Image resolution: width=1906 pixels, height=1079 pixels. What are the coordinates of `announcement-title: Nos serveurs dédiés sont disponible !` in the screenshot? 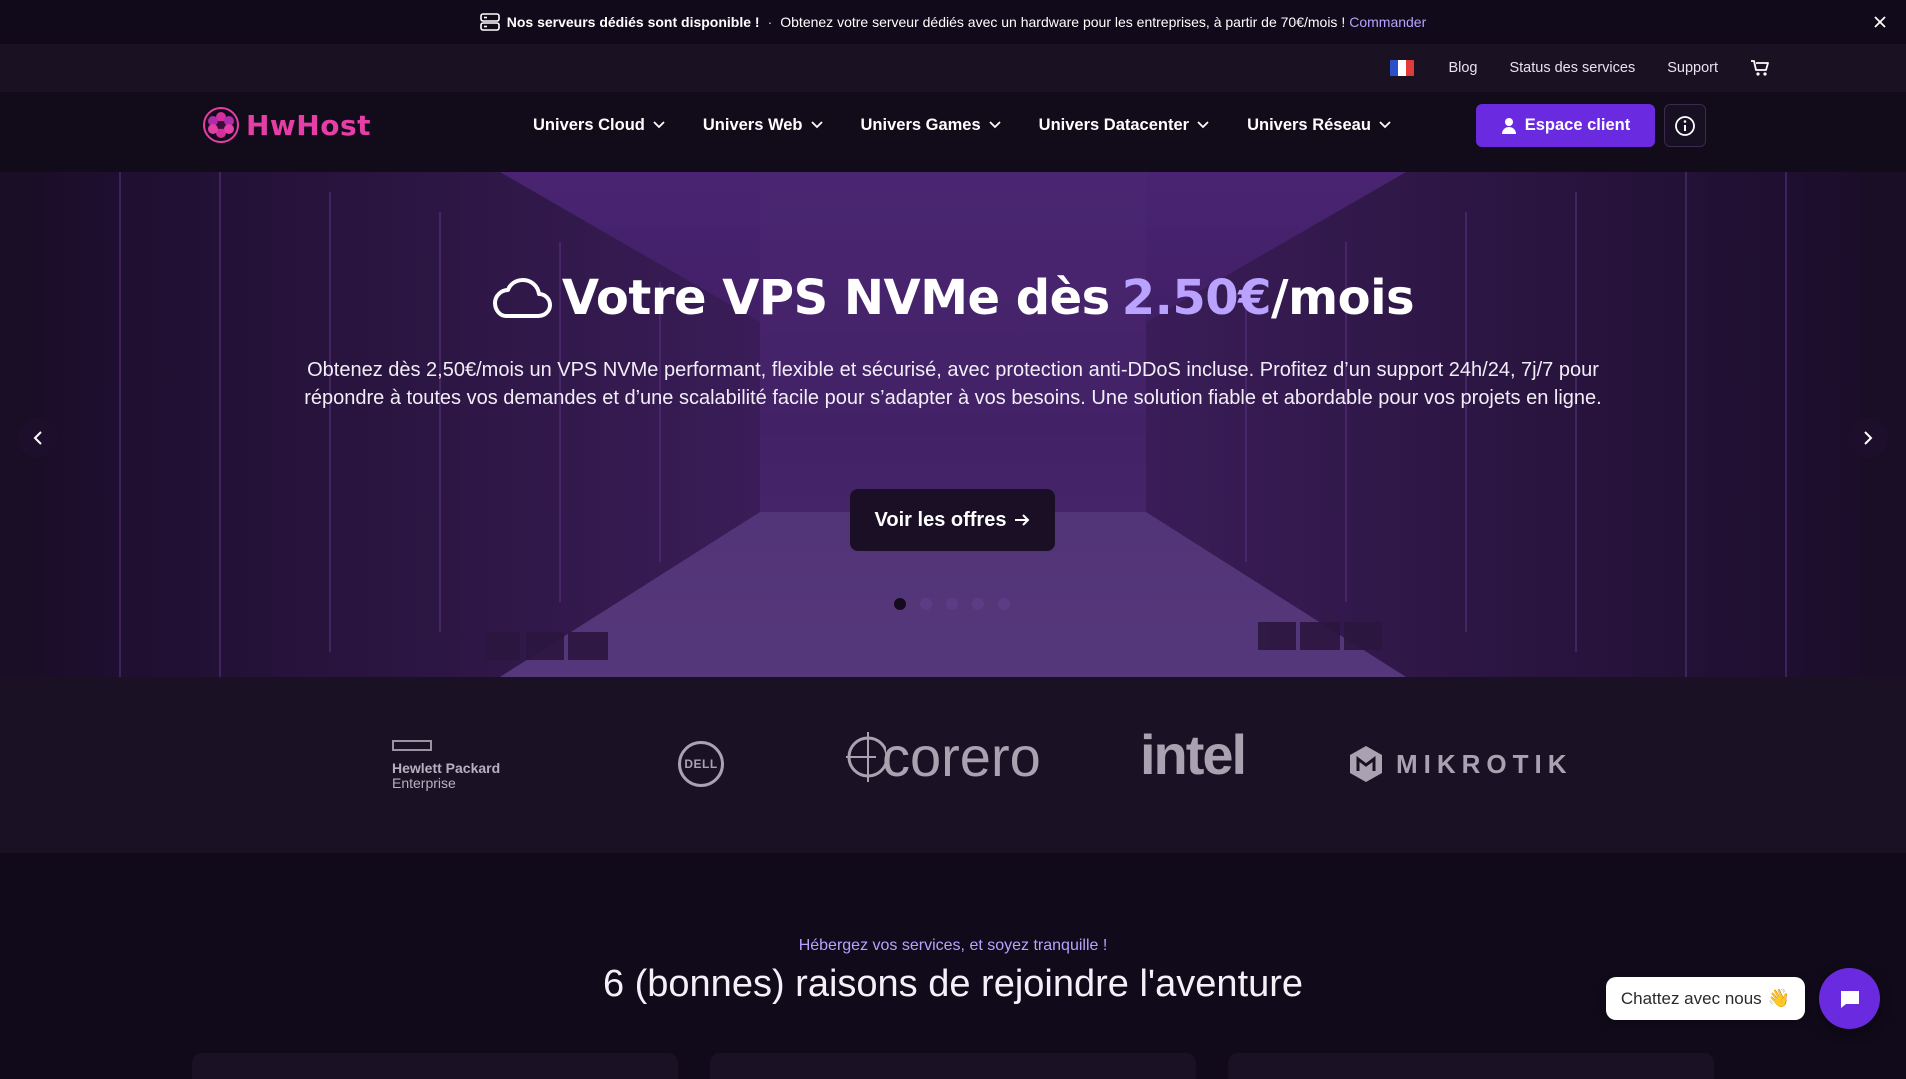 It's located at (633, 22).